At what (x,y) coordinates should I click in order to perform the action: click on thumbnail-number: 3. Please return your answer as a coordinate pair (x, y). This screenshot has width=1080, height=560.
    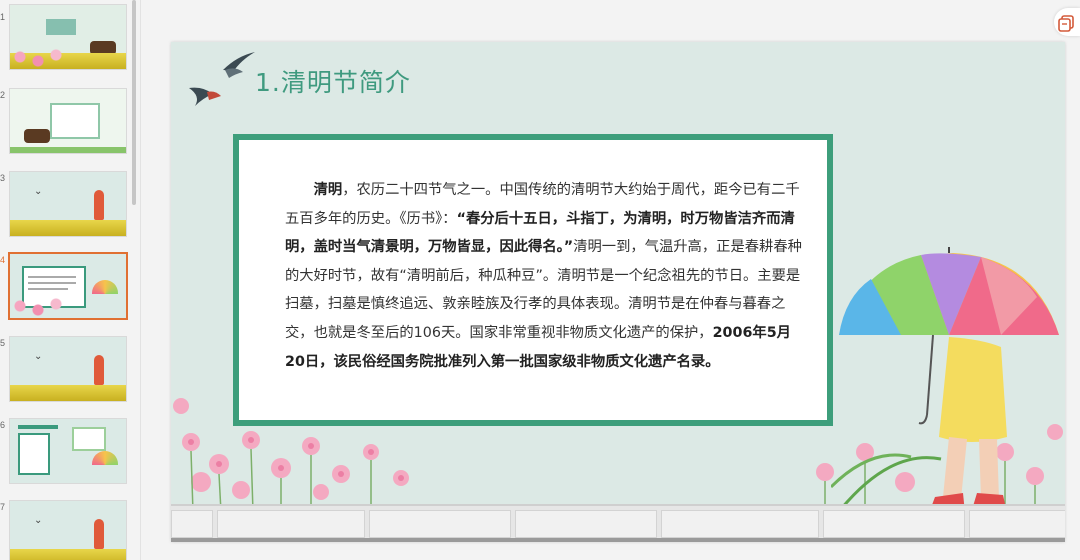
    Looking at the image, I should click on (3, 178).